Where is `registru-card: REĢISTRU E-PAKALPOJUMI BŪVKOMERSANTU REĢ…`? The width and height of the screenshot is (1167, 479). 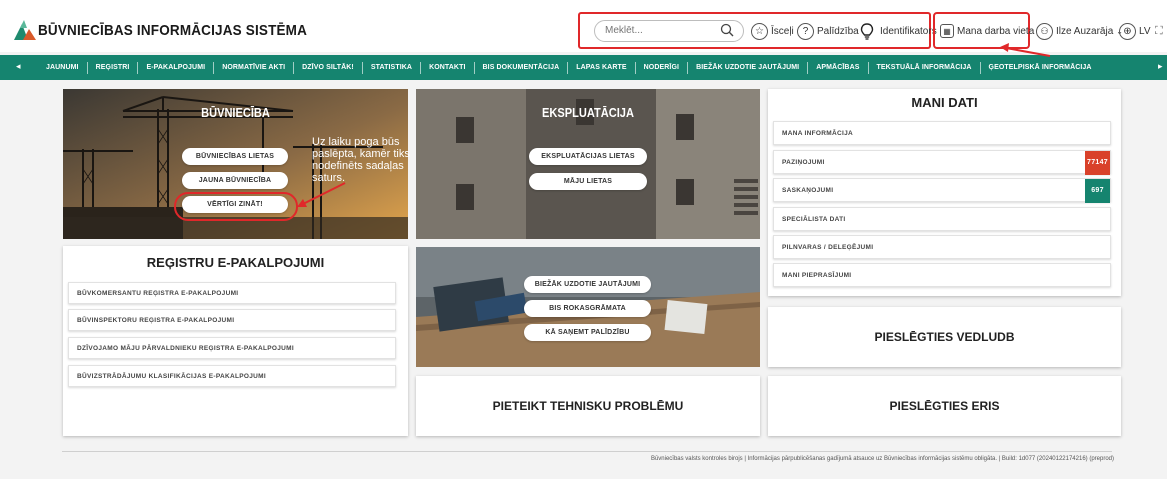 registru-card: REĢISTRU E-PAKALPOJUMI BŪVKOMERSANTU REĢ… is located at coordinates (235, 341).